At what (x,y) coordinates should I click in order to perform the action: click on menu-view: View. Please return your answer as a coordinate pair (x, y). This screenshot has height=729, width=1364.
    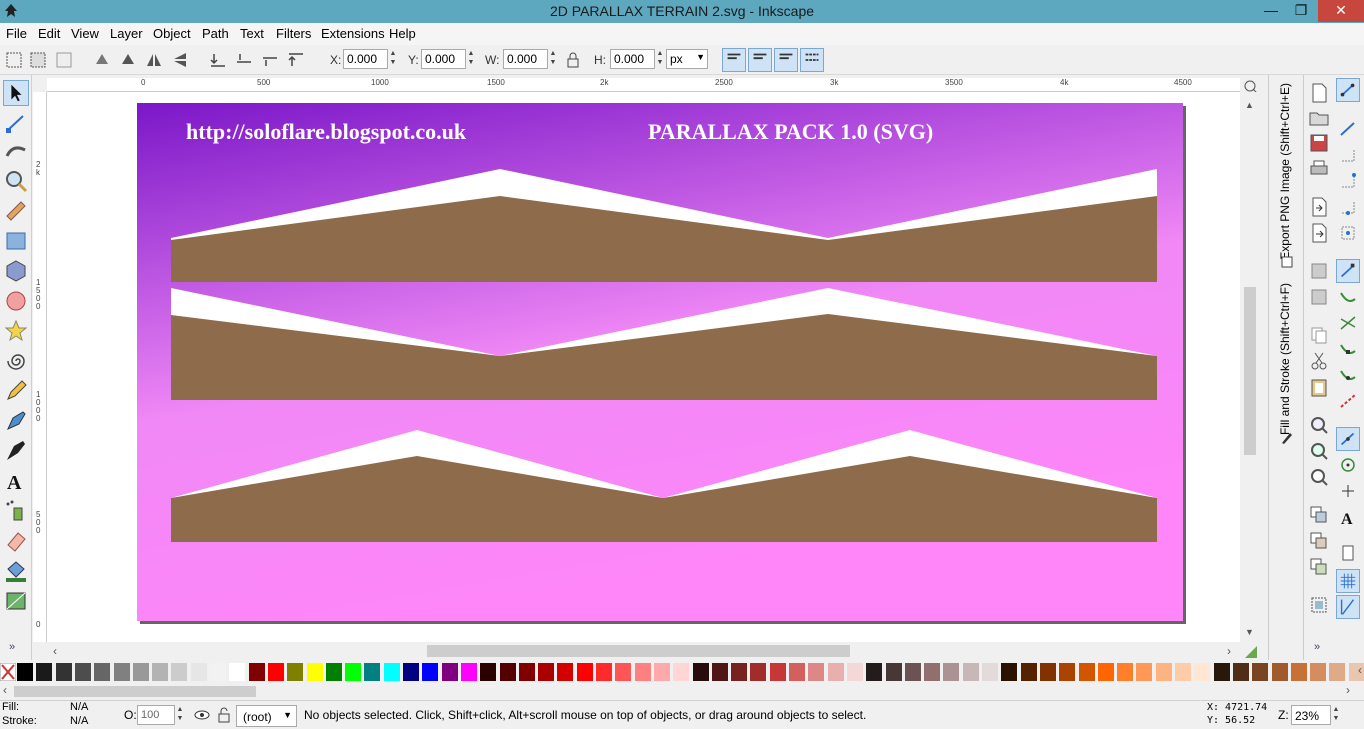
    Looking at the image, I should click on (85, 33).